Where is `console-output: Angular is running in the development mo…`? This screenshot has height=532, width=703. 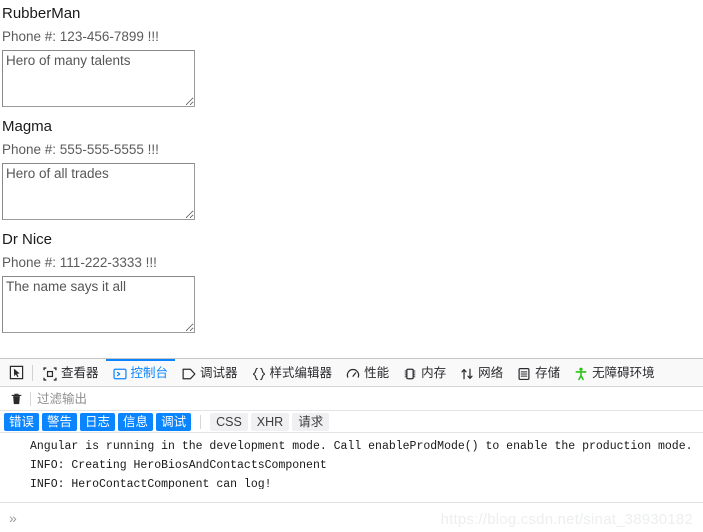 console-output: Angular is running in the development mo… is located at coordinates (351, 461).